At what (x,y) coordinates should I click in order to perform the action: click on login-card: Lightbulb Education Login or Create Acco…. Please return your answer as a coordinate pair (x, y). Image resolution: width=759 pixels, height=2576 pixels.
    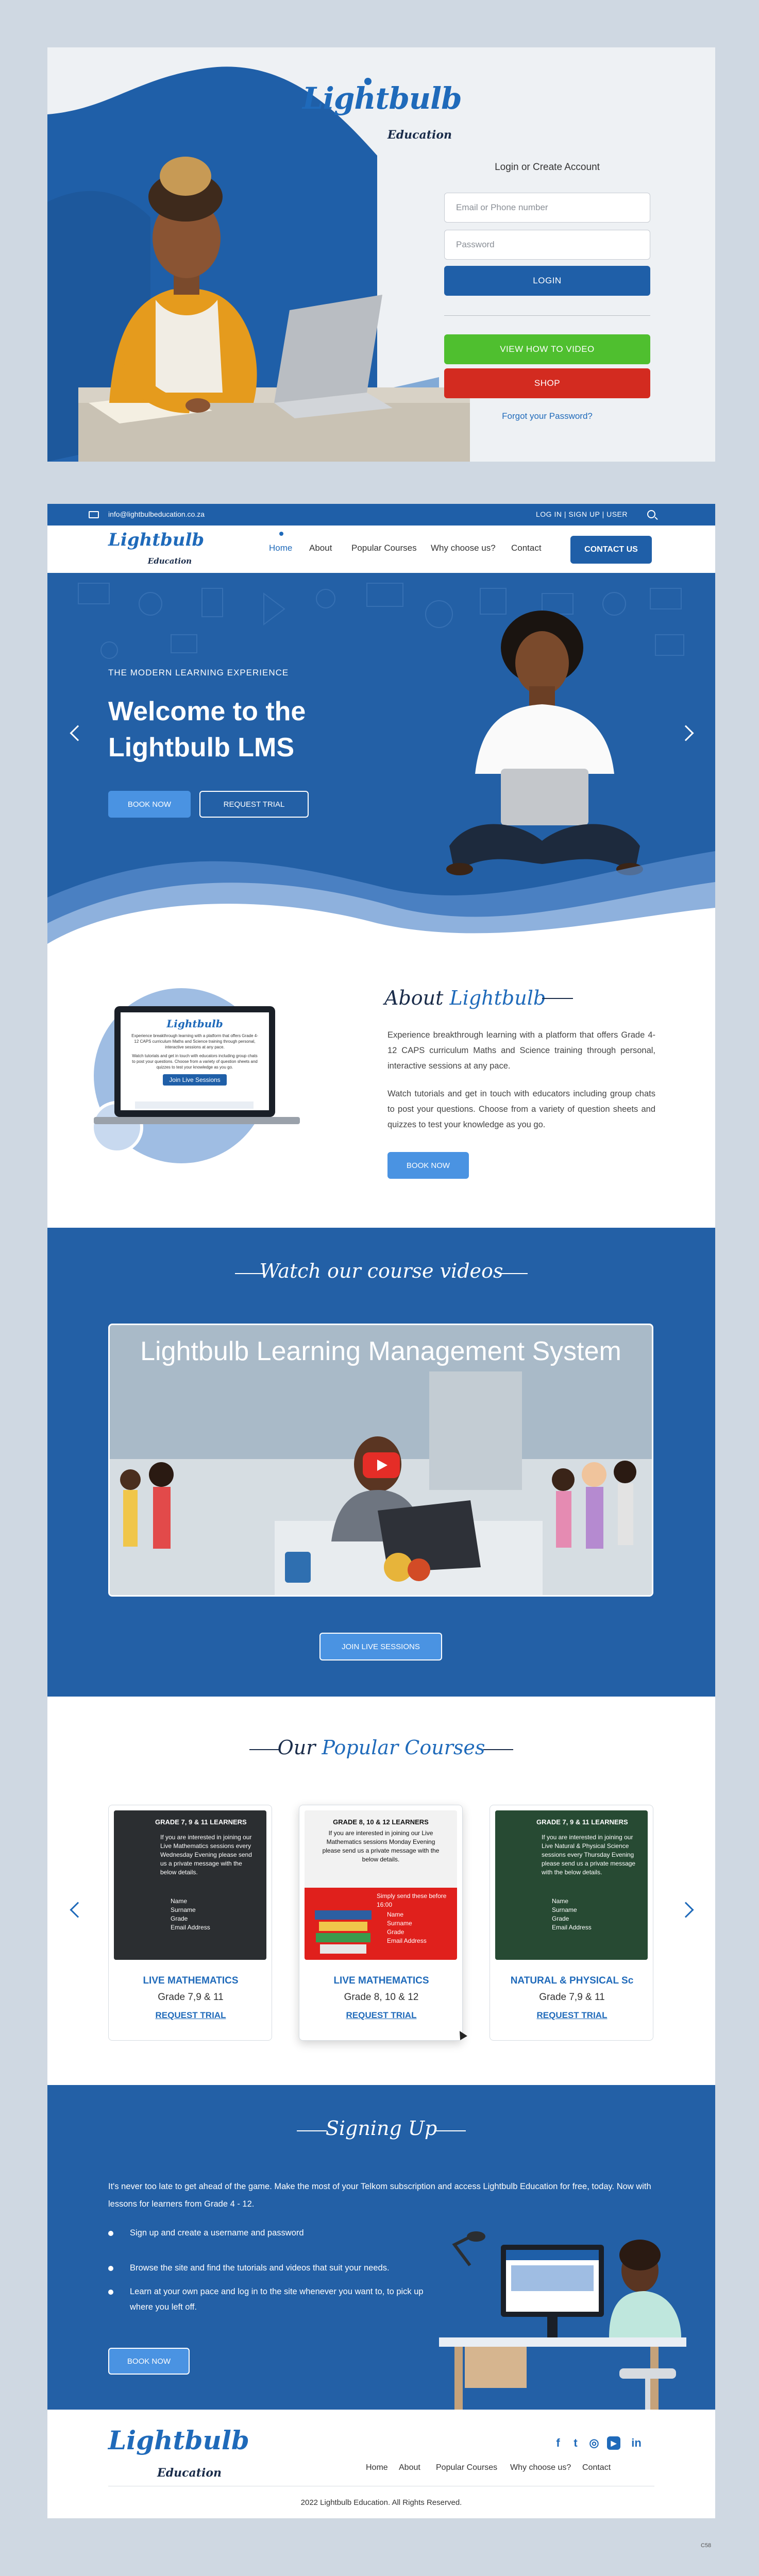
    Looking at the image, I should click on (381, 254).